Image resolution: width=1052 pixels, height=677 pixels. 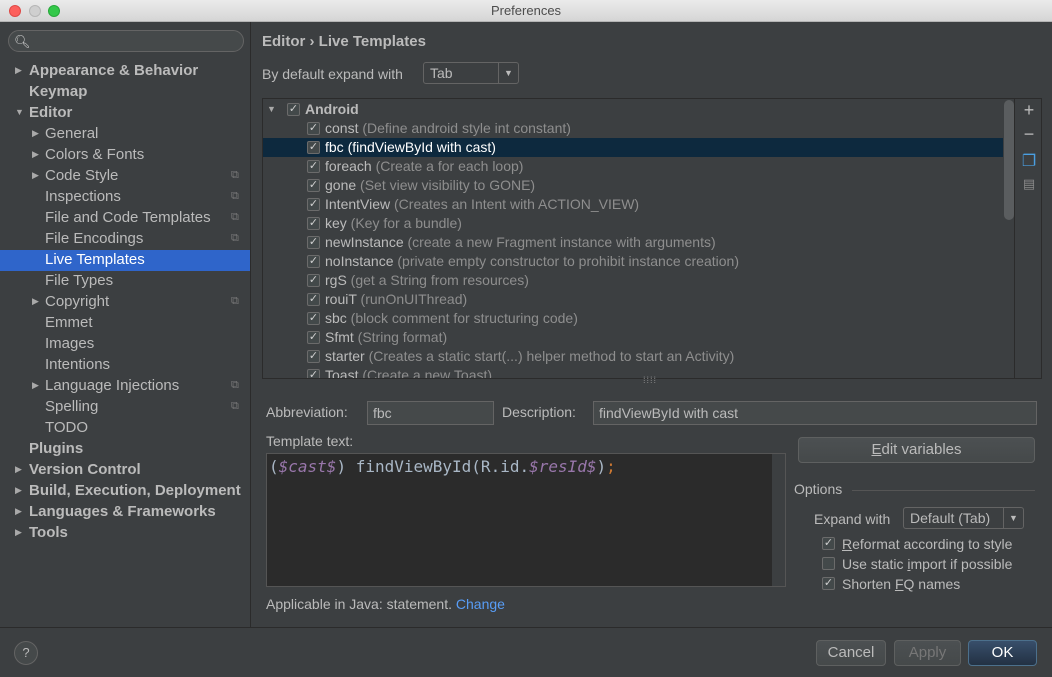 I want to click on template-abbreviation: rouiT, so click(x=341, y=299).